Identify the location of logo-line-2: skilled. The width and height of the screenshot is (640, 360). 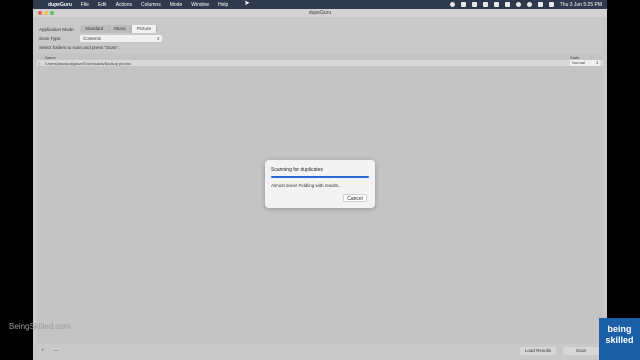
(619, 340).